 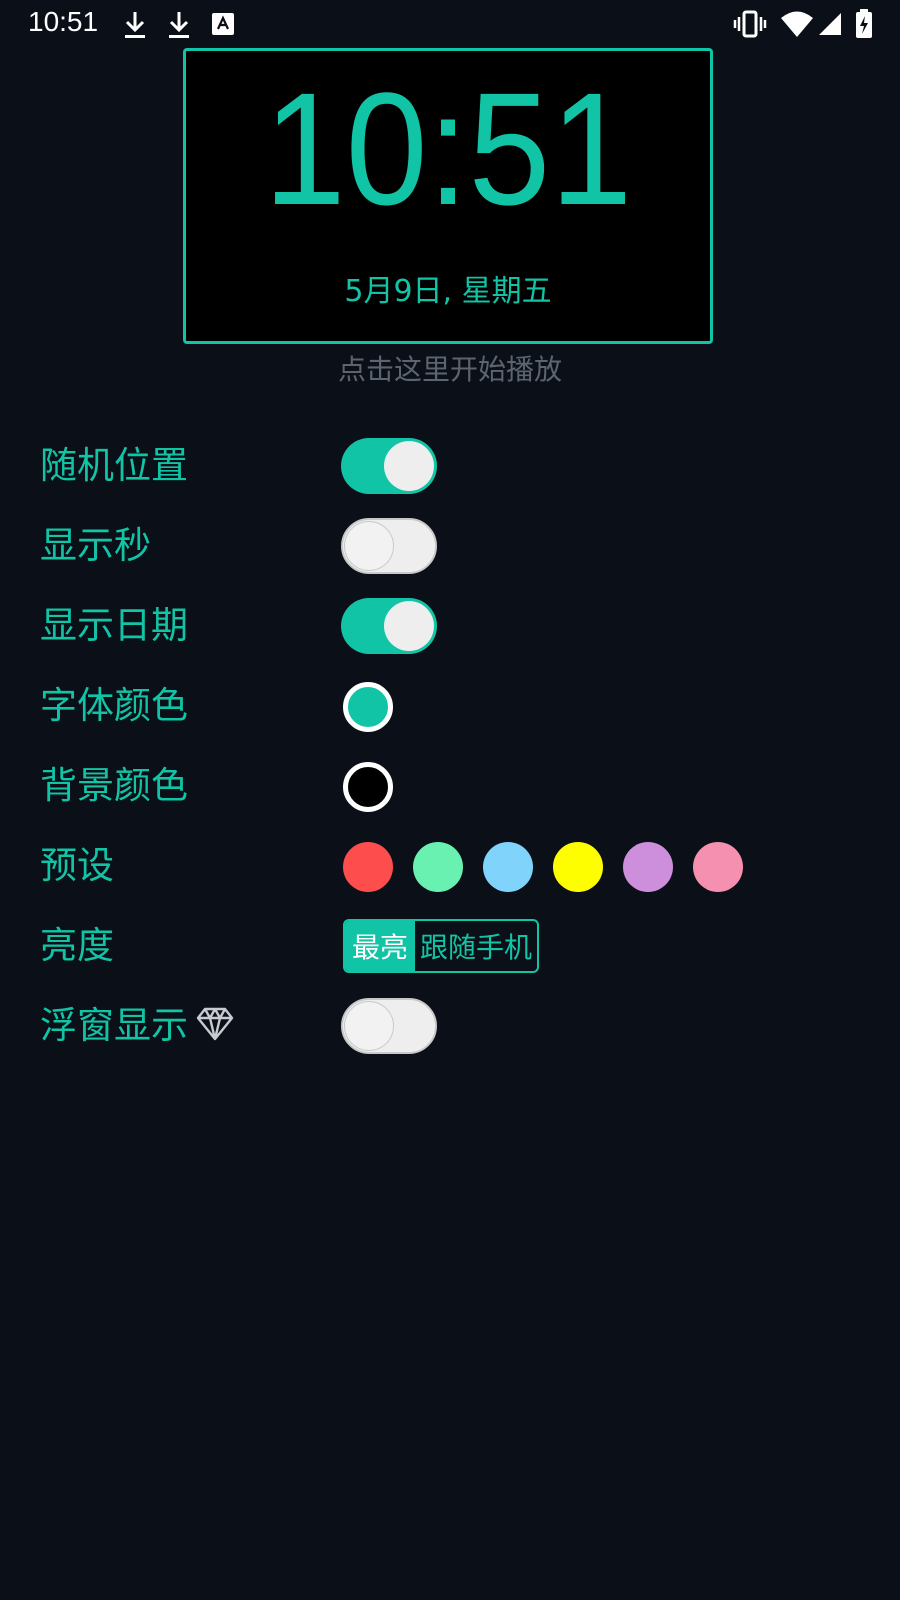 What do you see at coordinates (114, 465) in the screenshot?
I see `random-position-label: 随机位置` at bounding box center [114, 465].